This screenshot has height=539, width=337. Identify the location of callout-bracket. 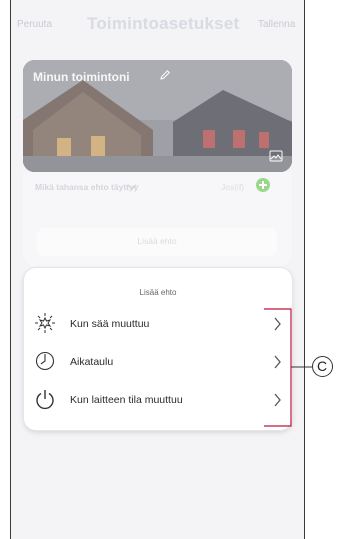
(288, 367).